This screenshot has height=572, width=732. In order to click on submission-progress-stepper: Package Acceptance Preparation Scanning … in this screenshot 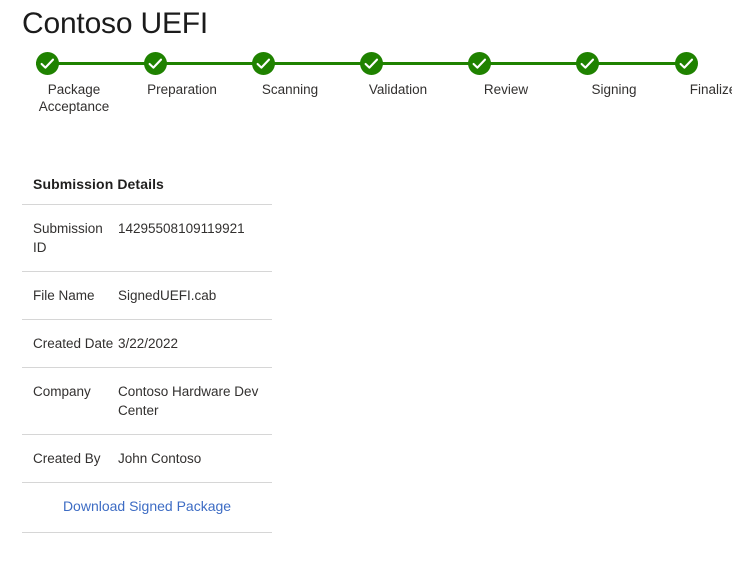, I will do `click(366, 83)`.